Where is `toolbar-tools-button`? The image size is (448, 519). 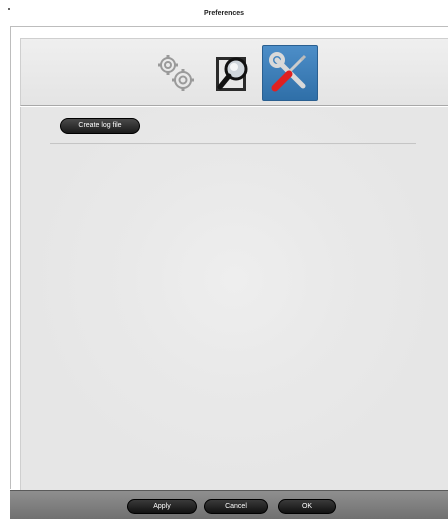 toolbar-tools-button is located at coordinates (290, 73).